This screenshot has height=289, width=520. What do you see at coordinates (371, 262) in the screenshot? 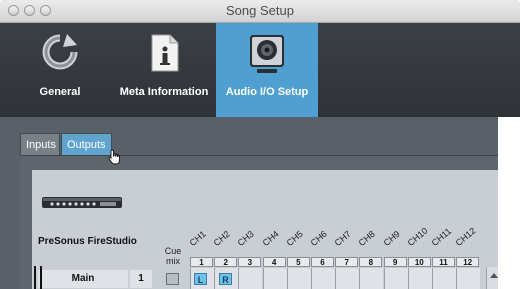
I see `channel-number: 8` at bounding box center [371, 262].